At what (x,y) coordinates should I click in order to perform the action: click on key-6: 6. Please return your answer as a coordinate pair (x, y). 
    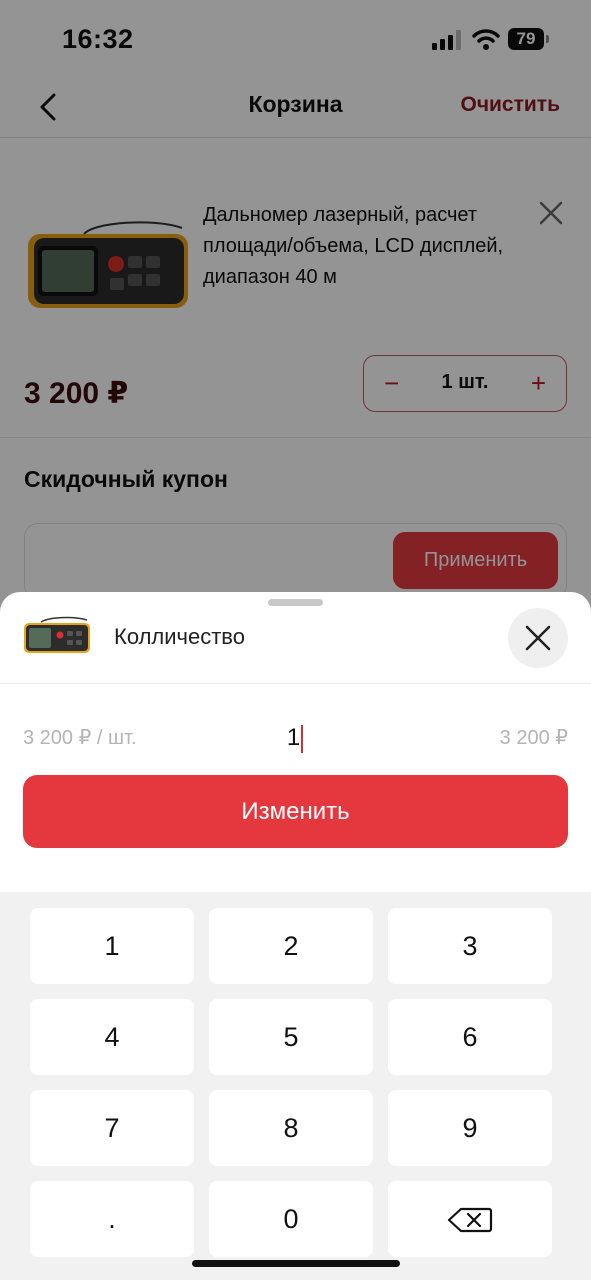
    Looking at the image, I should click on (470, 1037).